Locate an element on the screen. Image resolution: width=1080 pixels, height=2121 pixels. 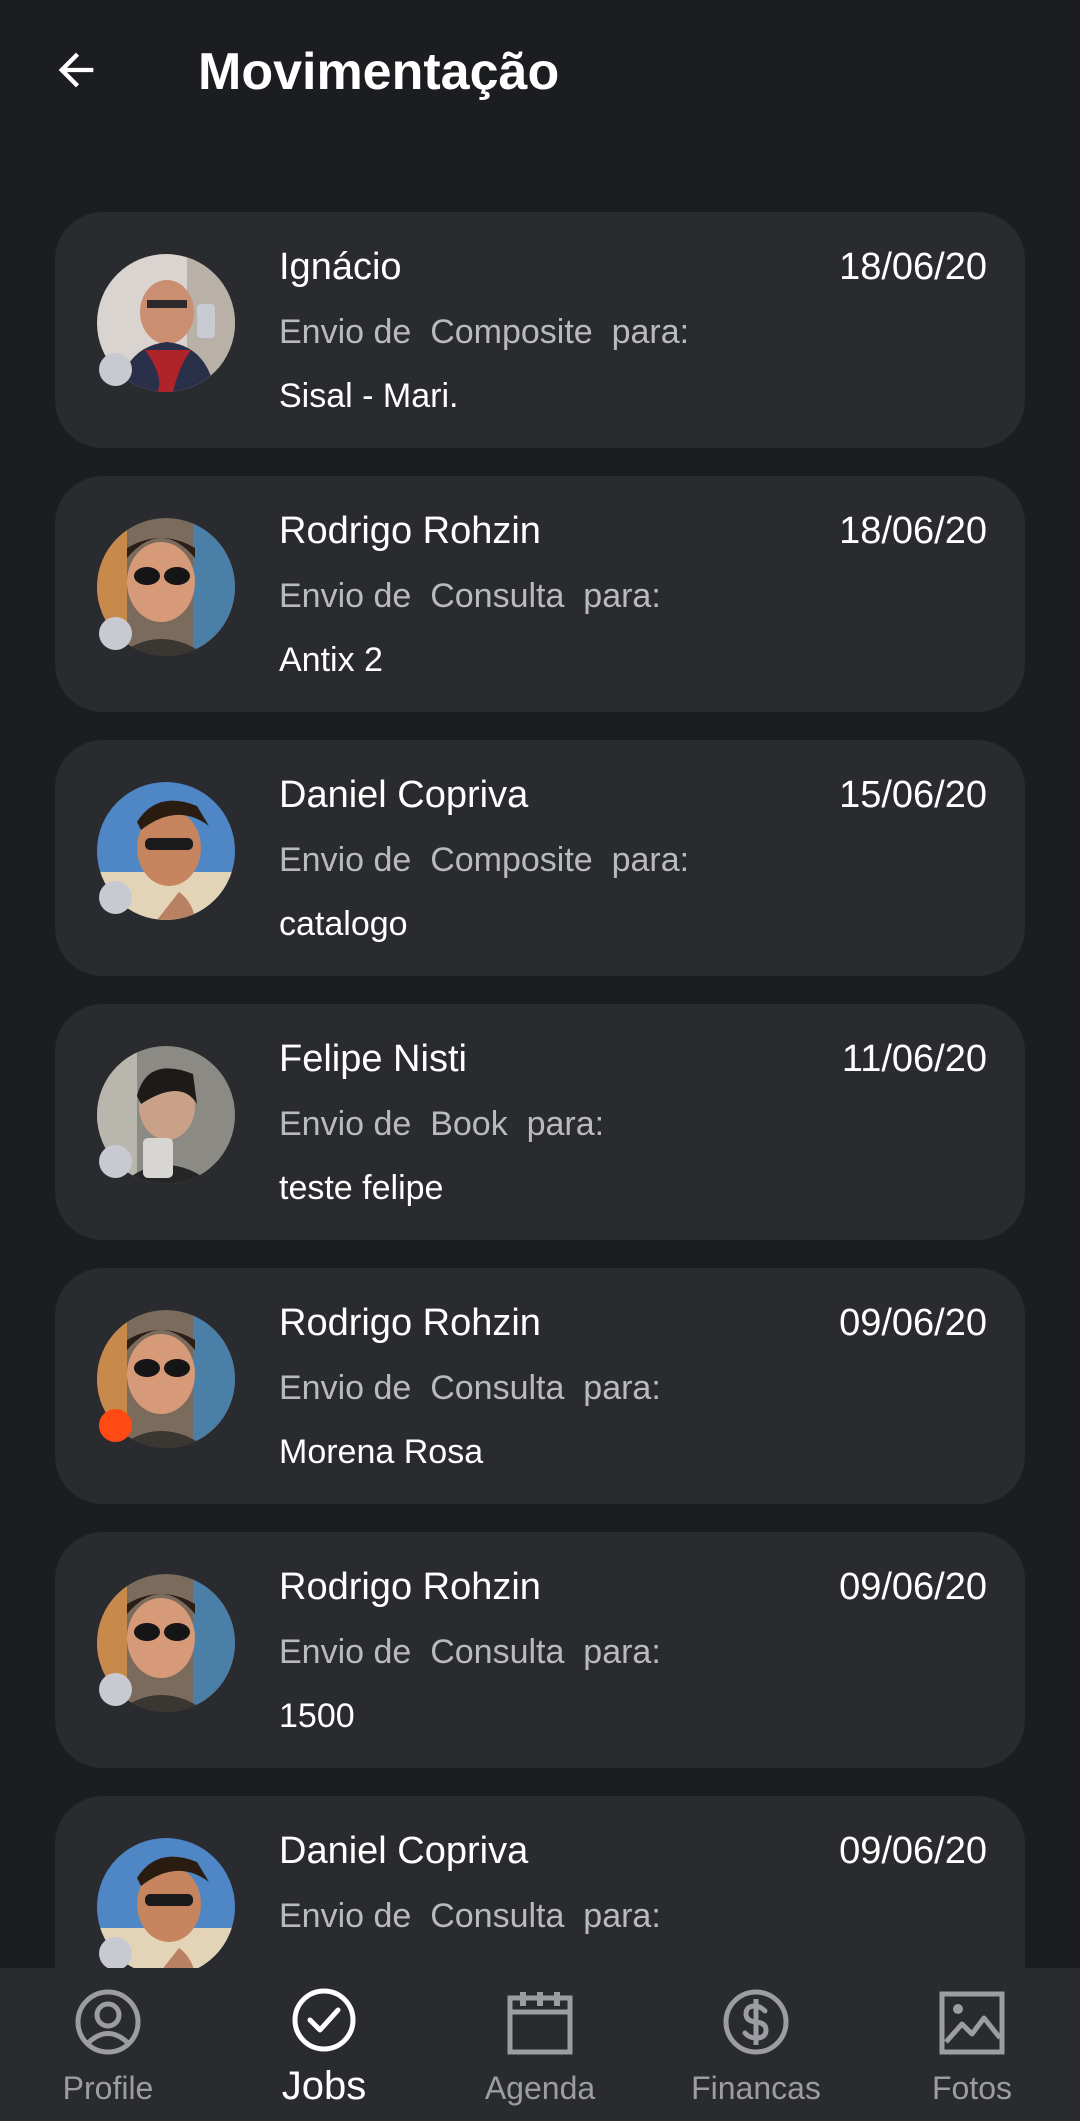
profile-icon is located at coordinates (108, 2022).